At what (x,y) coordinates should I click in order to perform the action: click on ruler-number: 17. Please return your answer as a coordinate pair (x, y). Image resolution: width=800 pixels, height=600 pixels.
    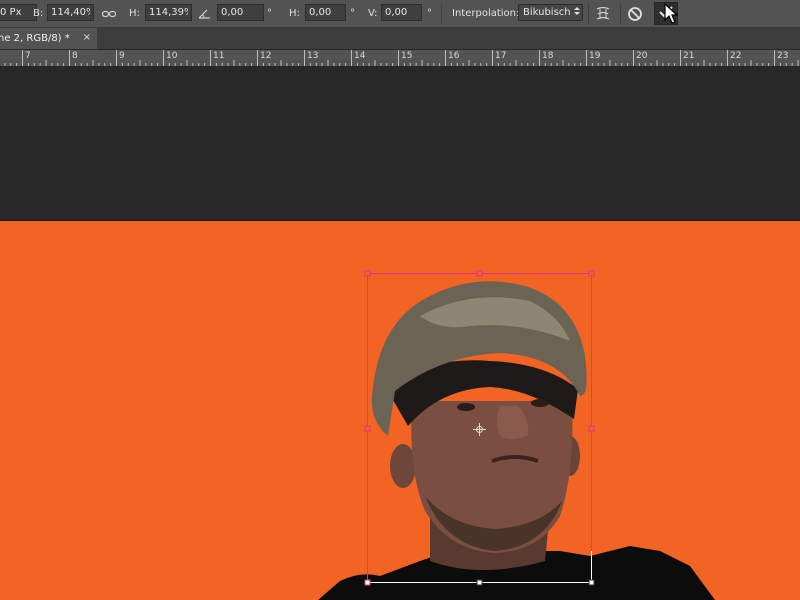
    Looking at the image, I should click on (501, 56).